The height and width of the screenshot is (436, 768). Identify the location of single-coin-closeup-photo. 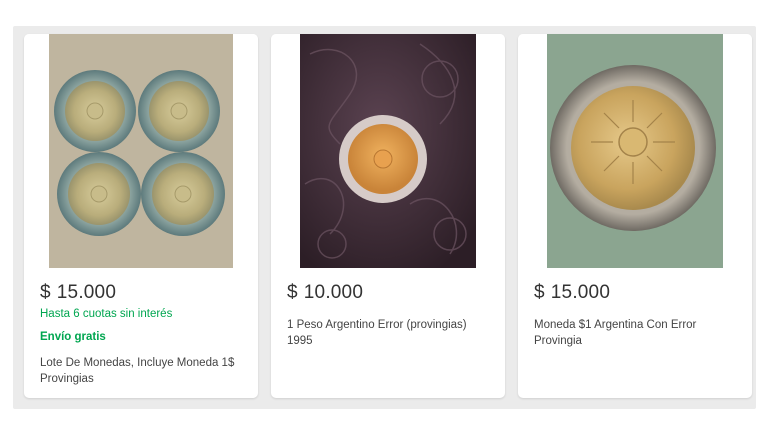
(635, 151).